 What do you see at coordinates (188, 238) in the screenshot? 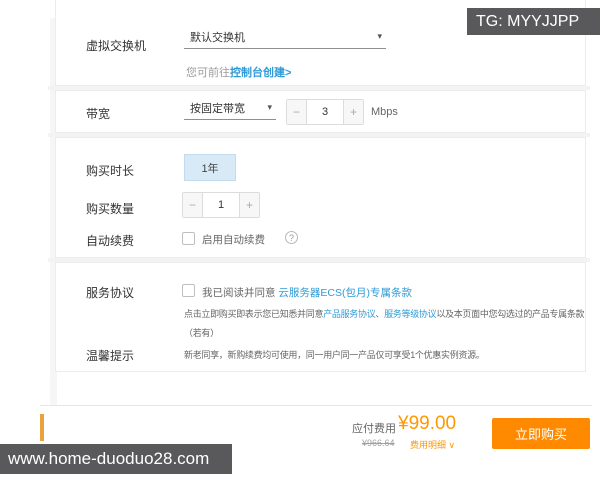
I see `auto-renew-checkbox` at bounding box center [188, 238].